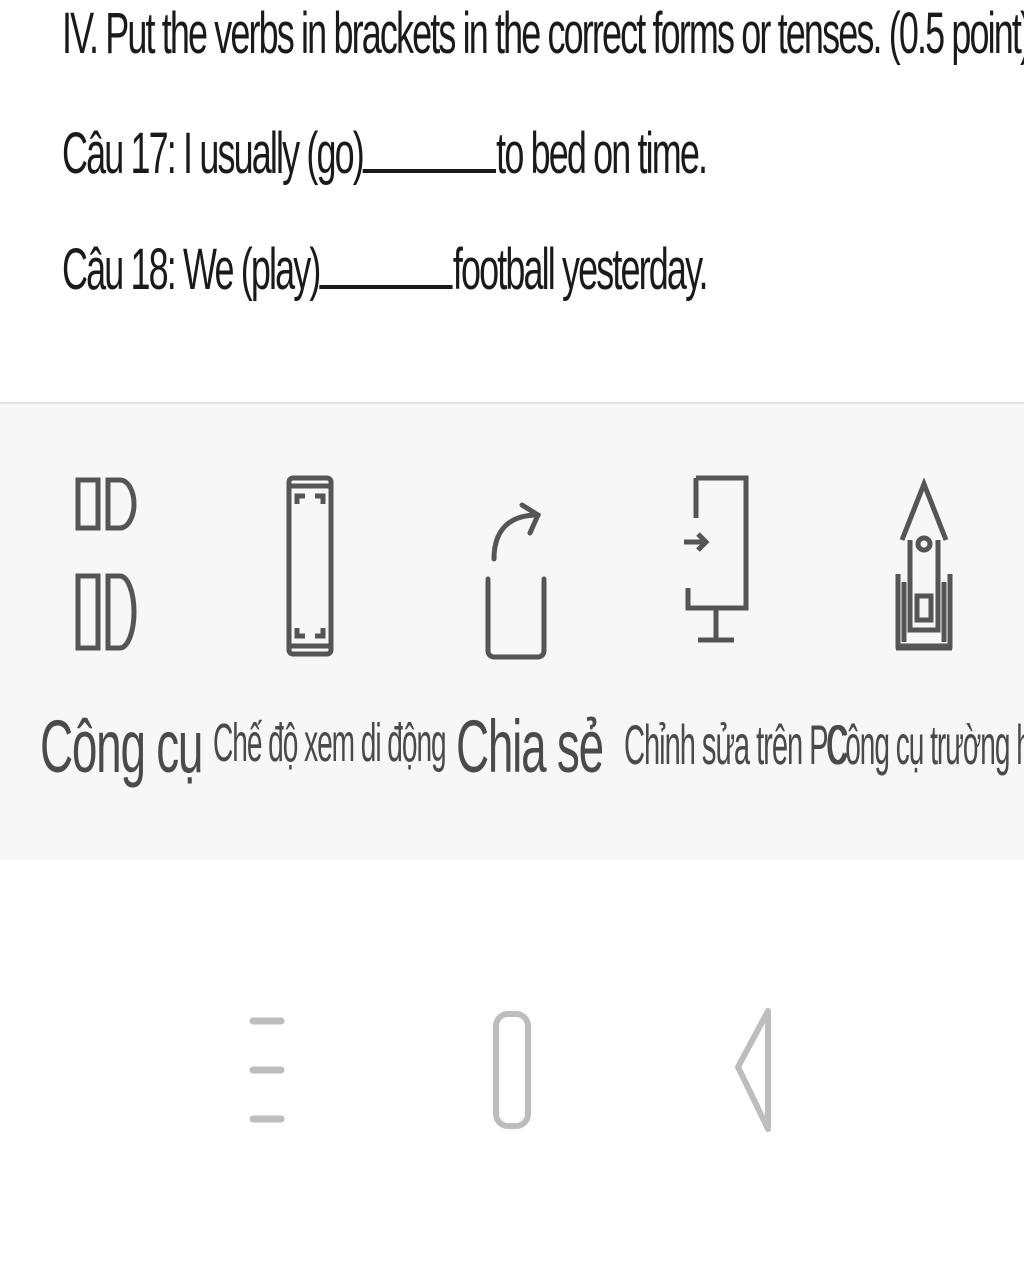  What do you see at coordinates (716, 559) in the screenshot?
I see `pc-edit-icon` at bounding box center [716, 559].